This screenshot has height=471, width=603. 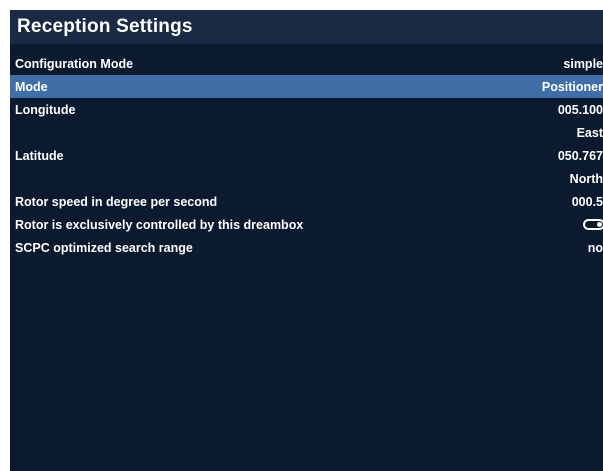 I want to click on setting-value: 000.5, so click(x=587, y=201).